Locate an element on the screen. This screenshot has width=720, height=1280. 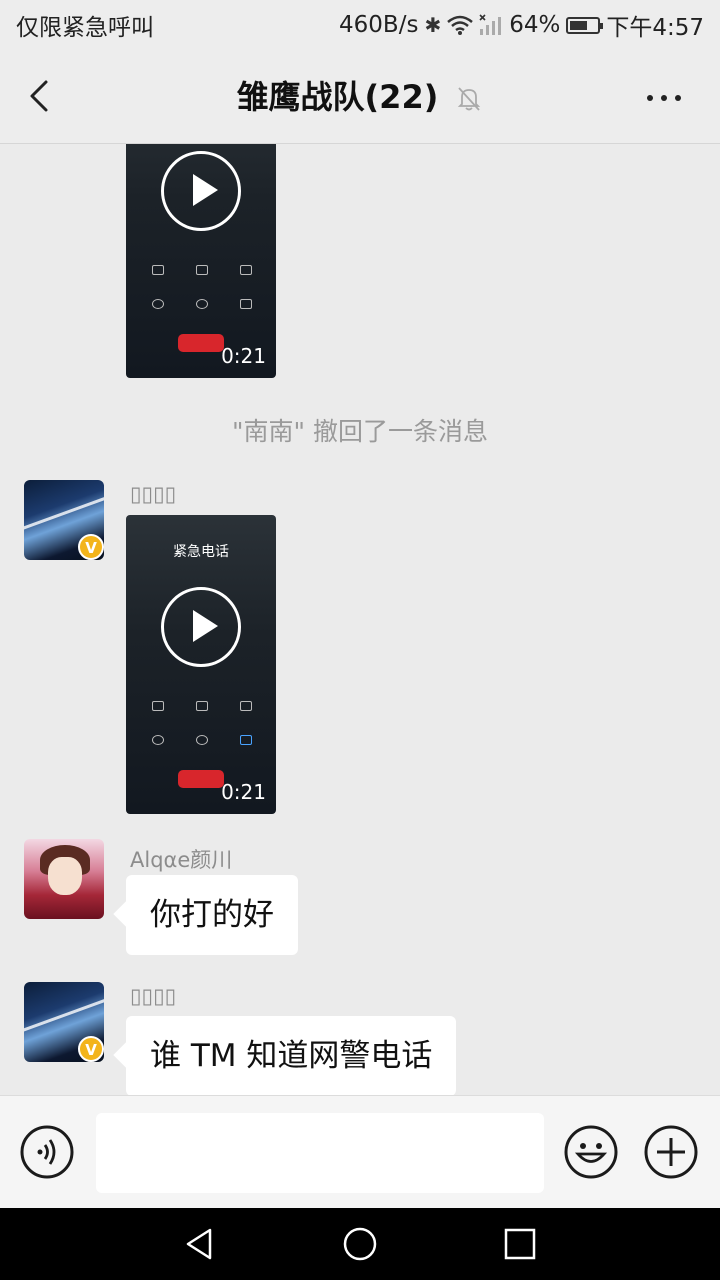
text-message-bubble: 你打的好 is located at coordinates (212, 915).